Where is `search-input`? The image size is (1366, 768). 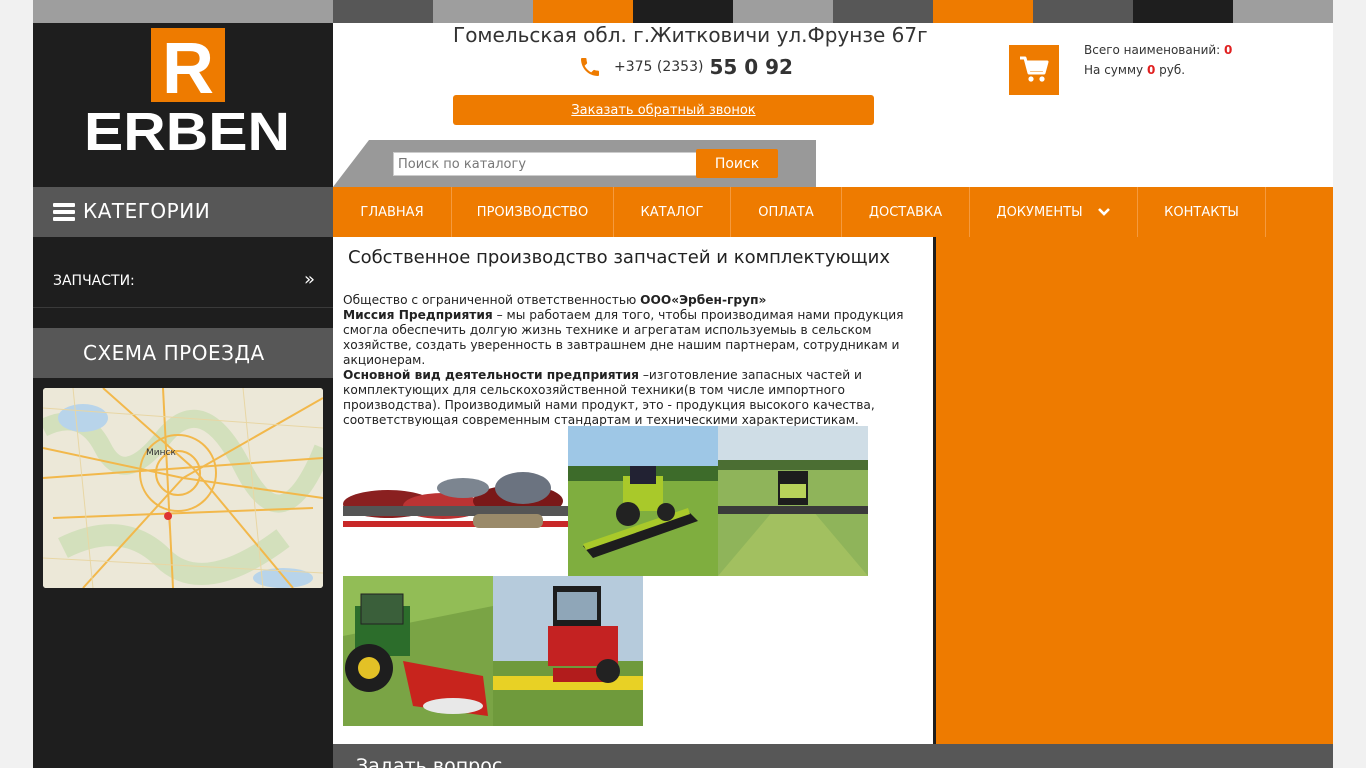
search-input is located at coordinates (546, 164).